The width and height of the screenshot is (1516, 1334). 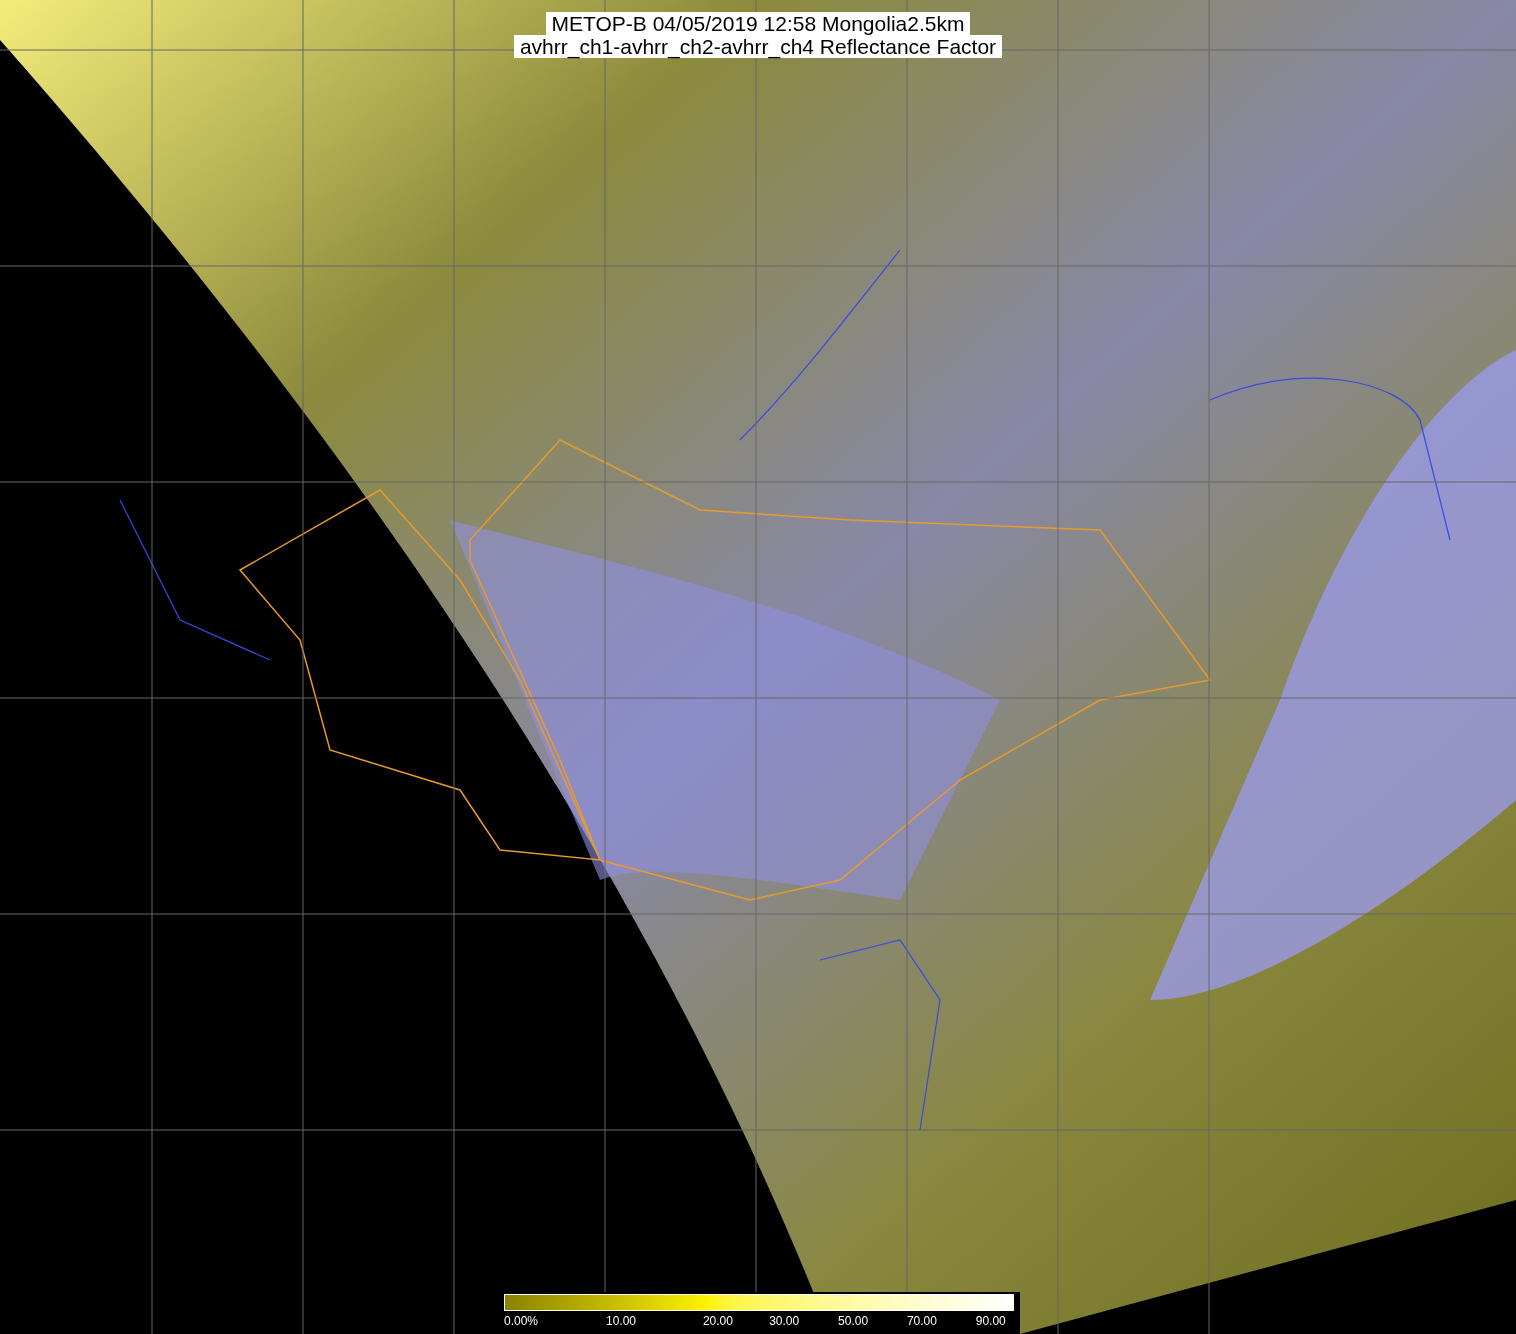 I want to click on image-title: avhrr_ch1-avhrr_ch2-avhrr_ch4 Reflectance Factor, so click(x=758, y=46).